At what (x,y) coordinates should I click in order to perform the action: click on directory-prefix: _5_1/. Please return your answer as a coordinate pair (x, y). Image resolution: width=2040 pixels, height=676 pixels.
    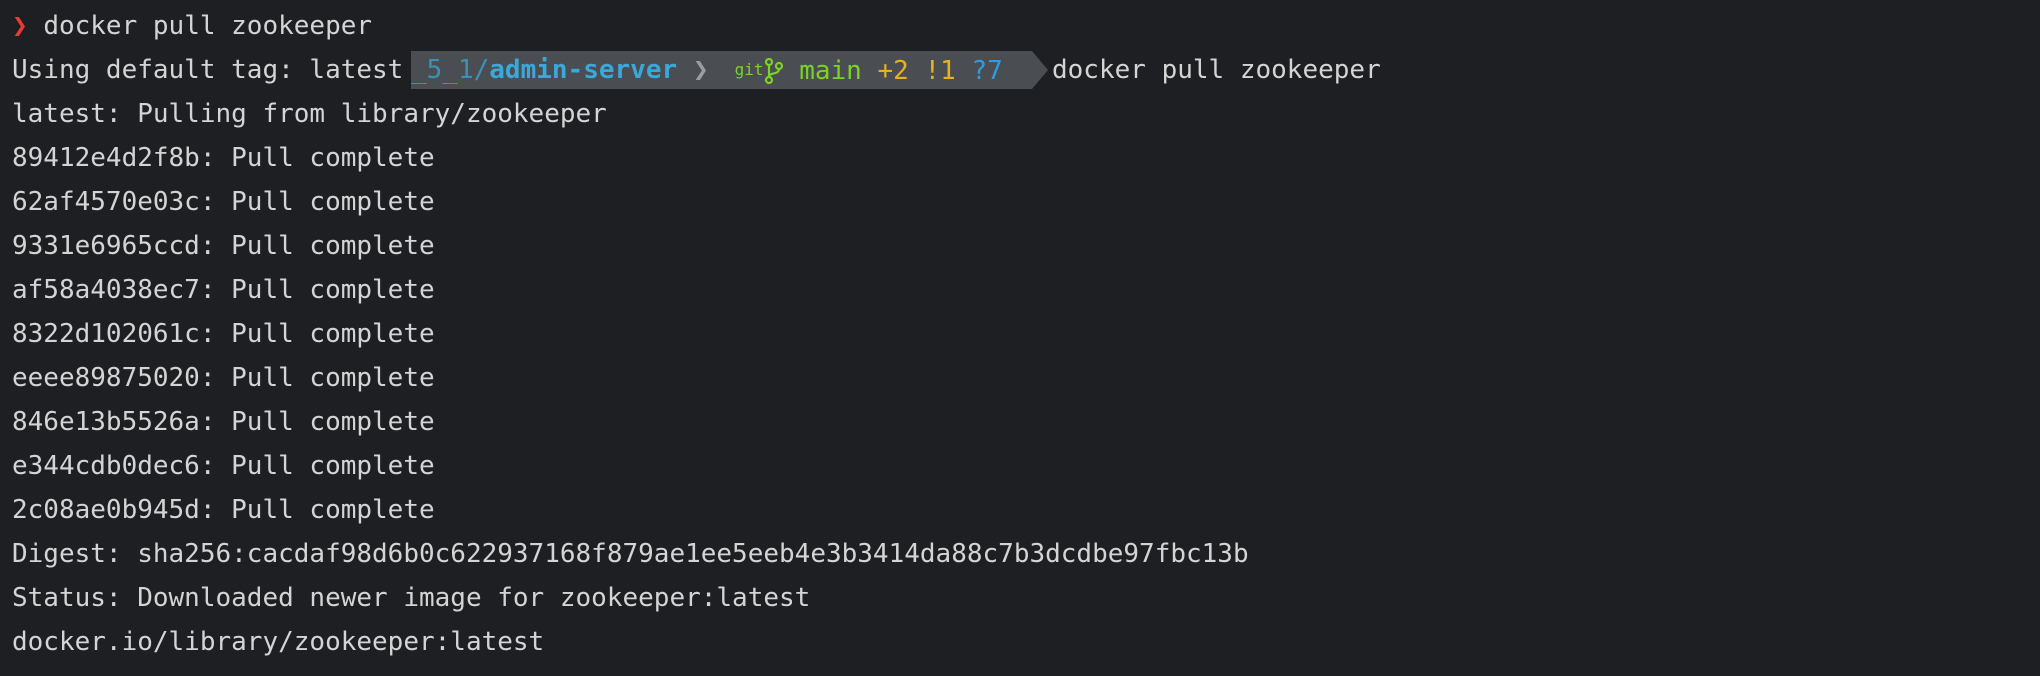
    Looking at the image, I should click on (450, 70).